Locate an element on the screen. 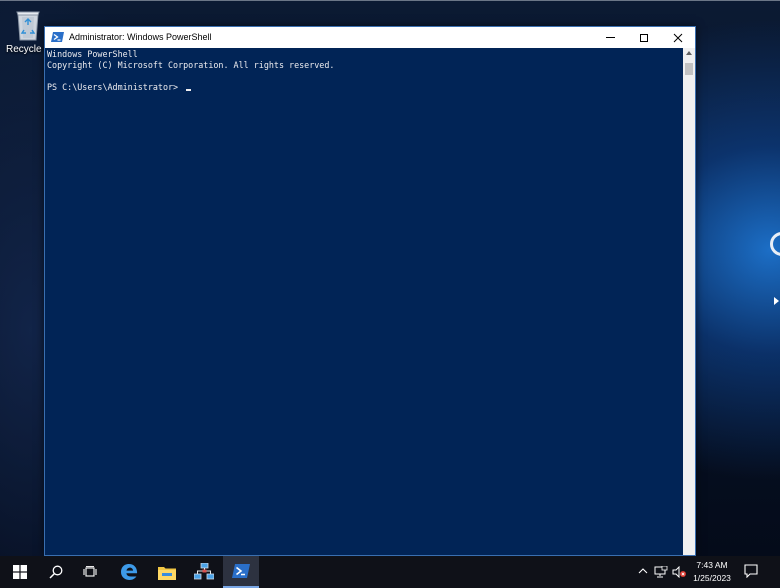 The width and height of the screenshot is (780, 588). console-prompt: PS C:\Users\Administrator> is located at coordinates (115, 87).